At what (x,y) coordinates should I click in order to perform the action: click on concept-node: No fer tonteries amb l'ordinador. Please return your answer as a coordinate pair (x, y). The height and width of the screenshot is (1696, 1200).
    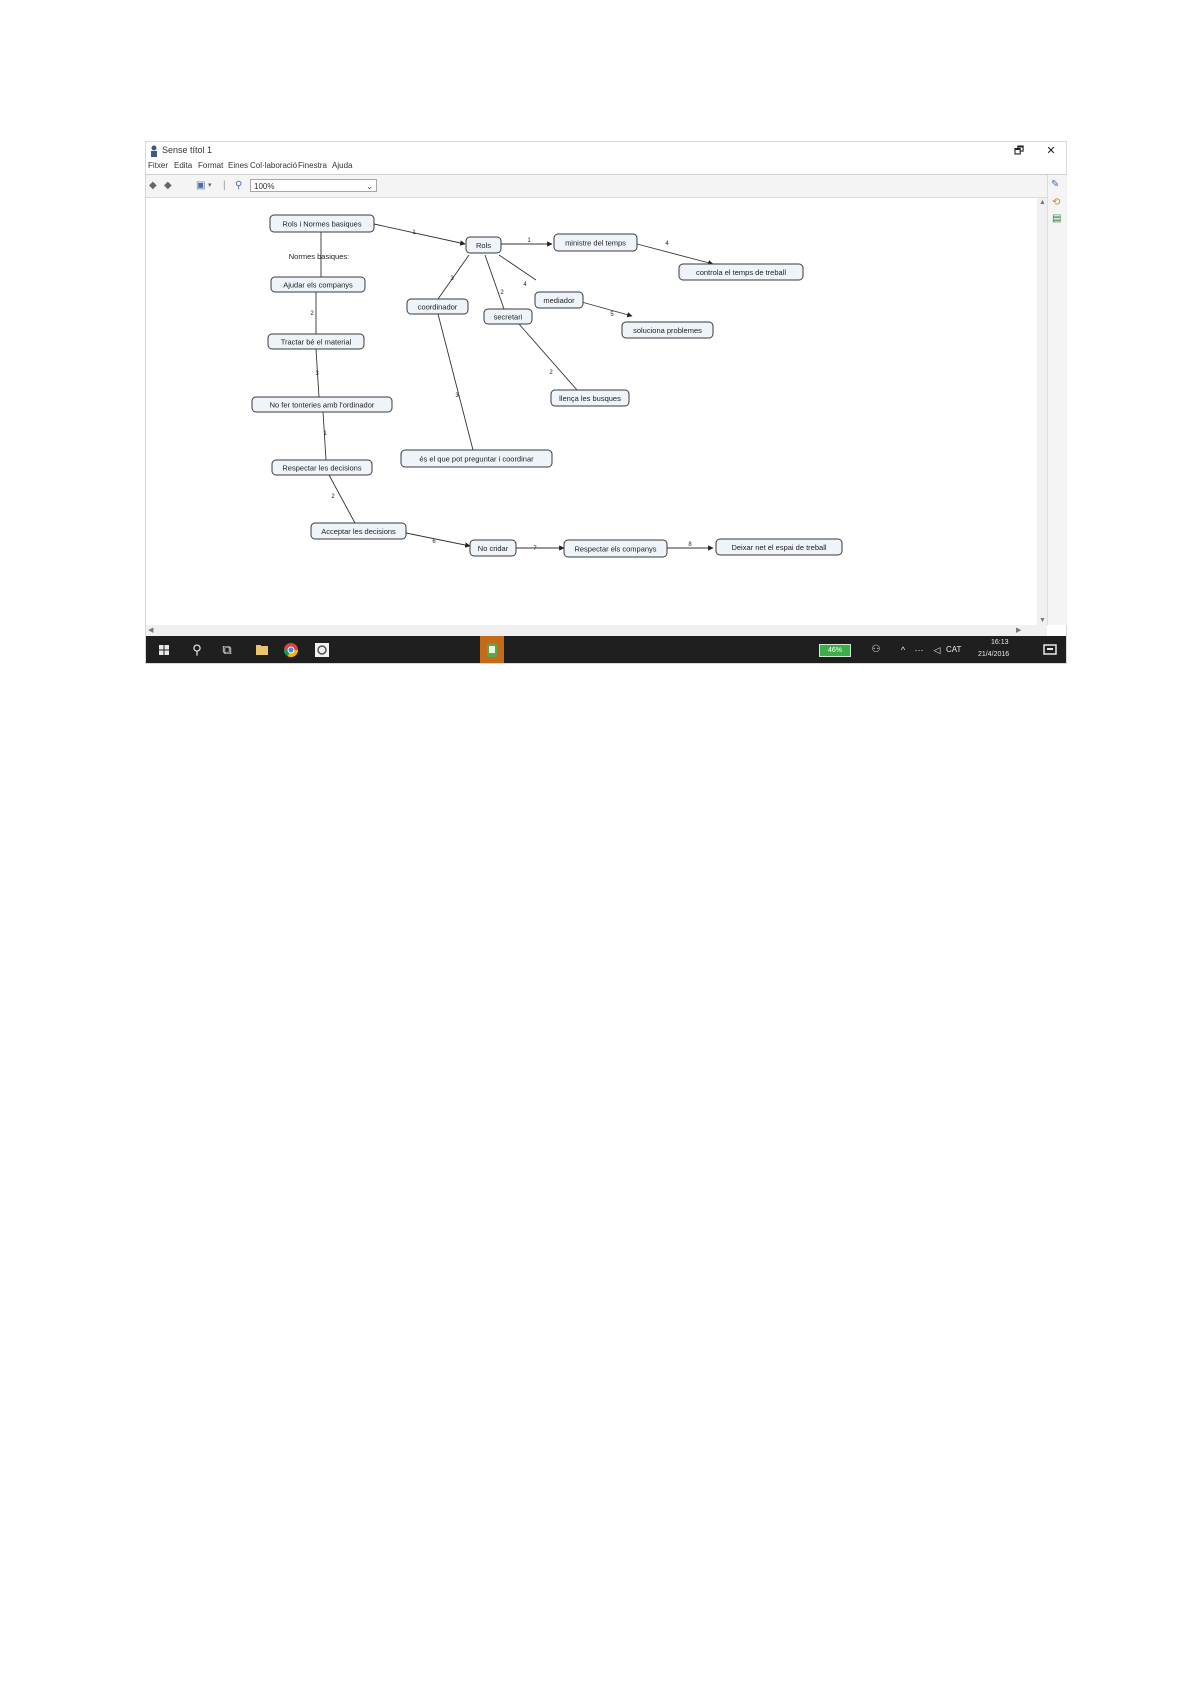
    Looking at the image, I should click on (322, 404).